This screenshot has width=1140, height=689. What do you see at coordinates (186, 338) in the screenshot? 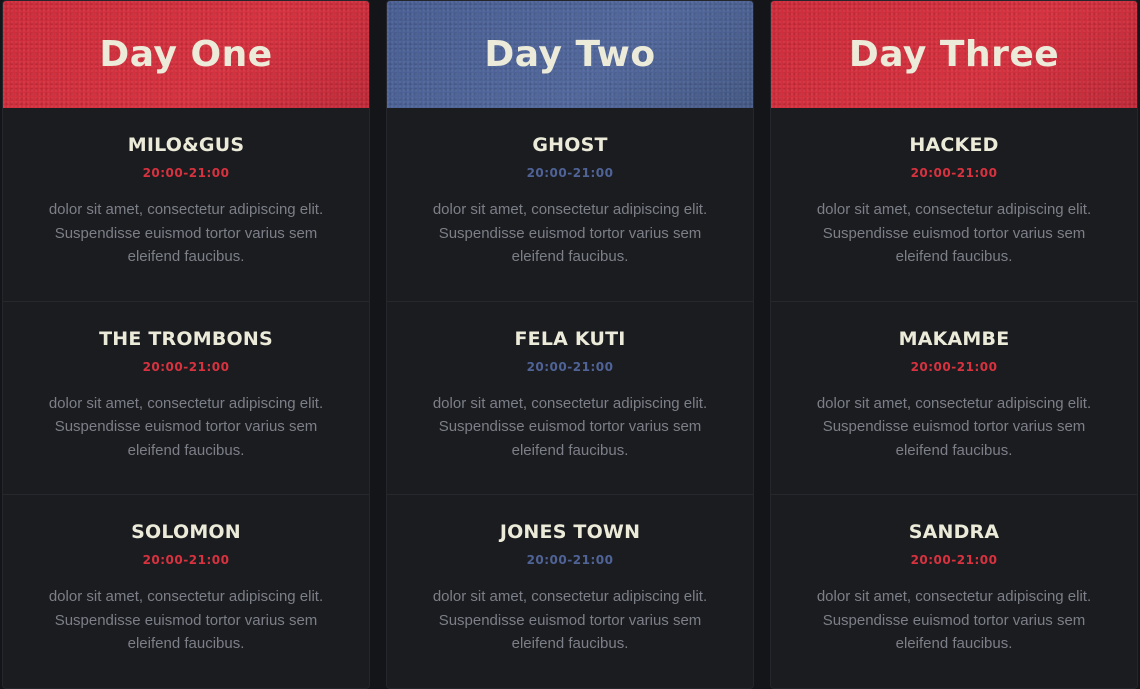
I see `act-name: THE TROMBONS` at bounding box center [186, 338].